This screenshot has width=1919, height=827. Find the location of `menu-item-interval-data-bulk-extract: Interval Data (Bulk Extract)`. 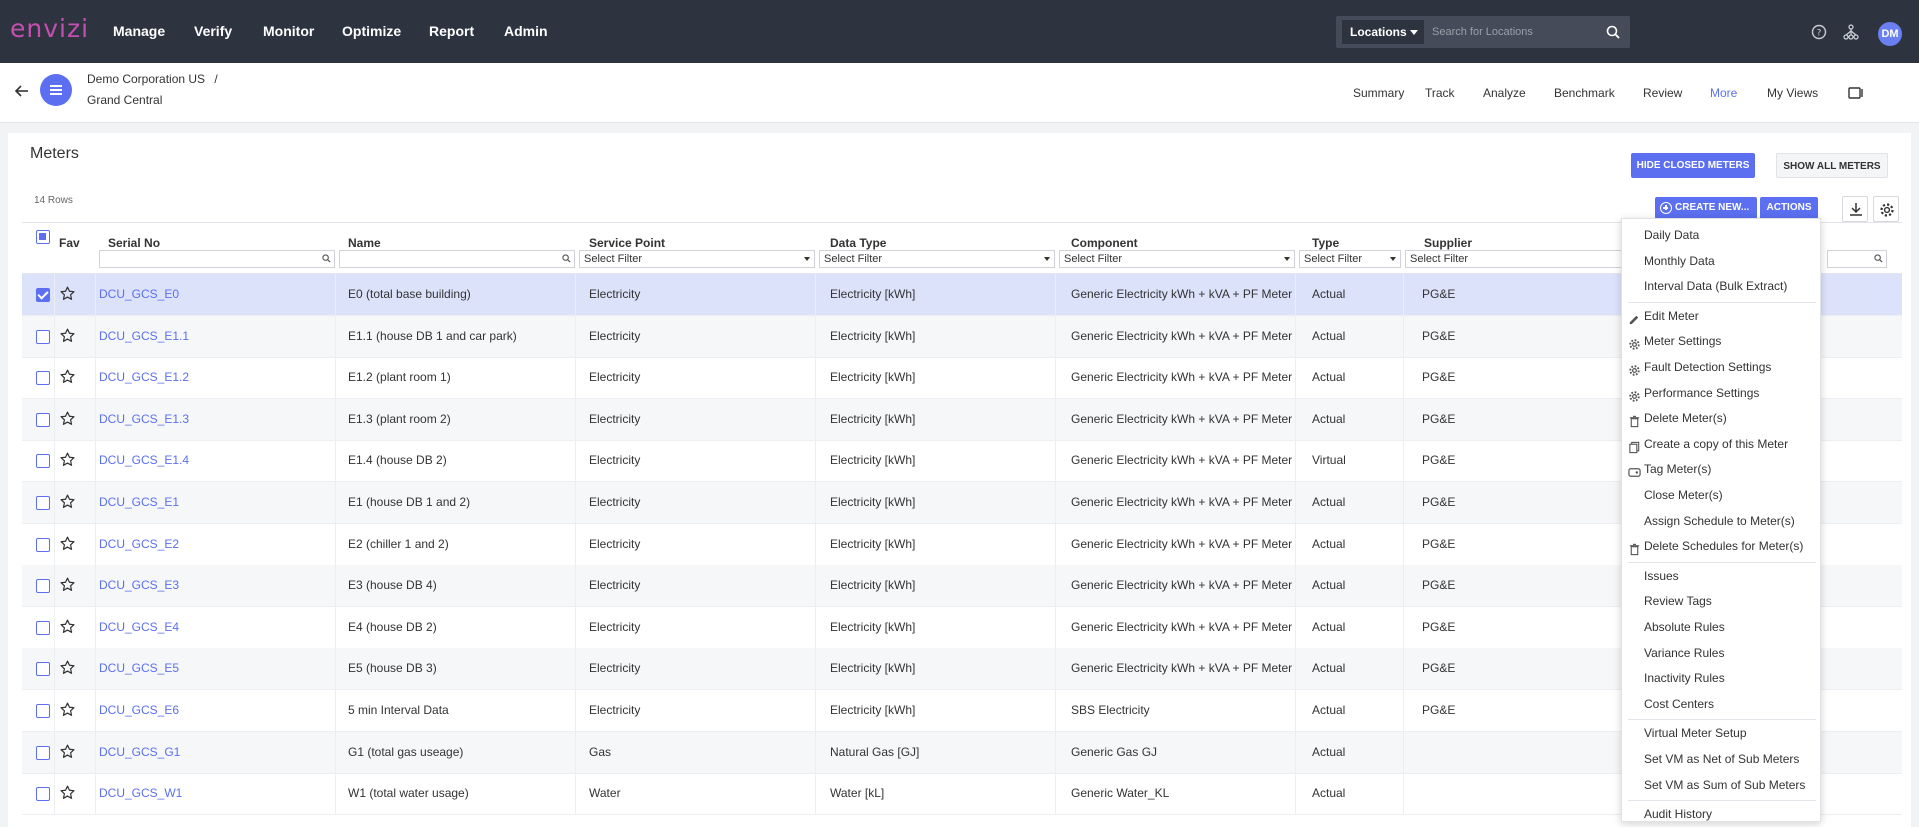

menu-item-interval-data-bulk-extract: Interval Data (Bulk Extract) is located at coordinates (1722, 286).